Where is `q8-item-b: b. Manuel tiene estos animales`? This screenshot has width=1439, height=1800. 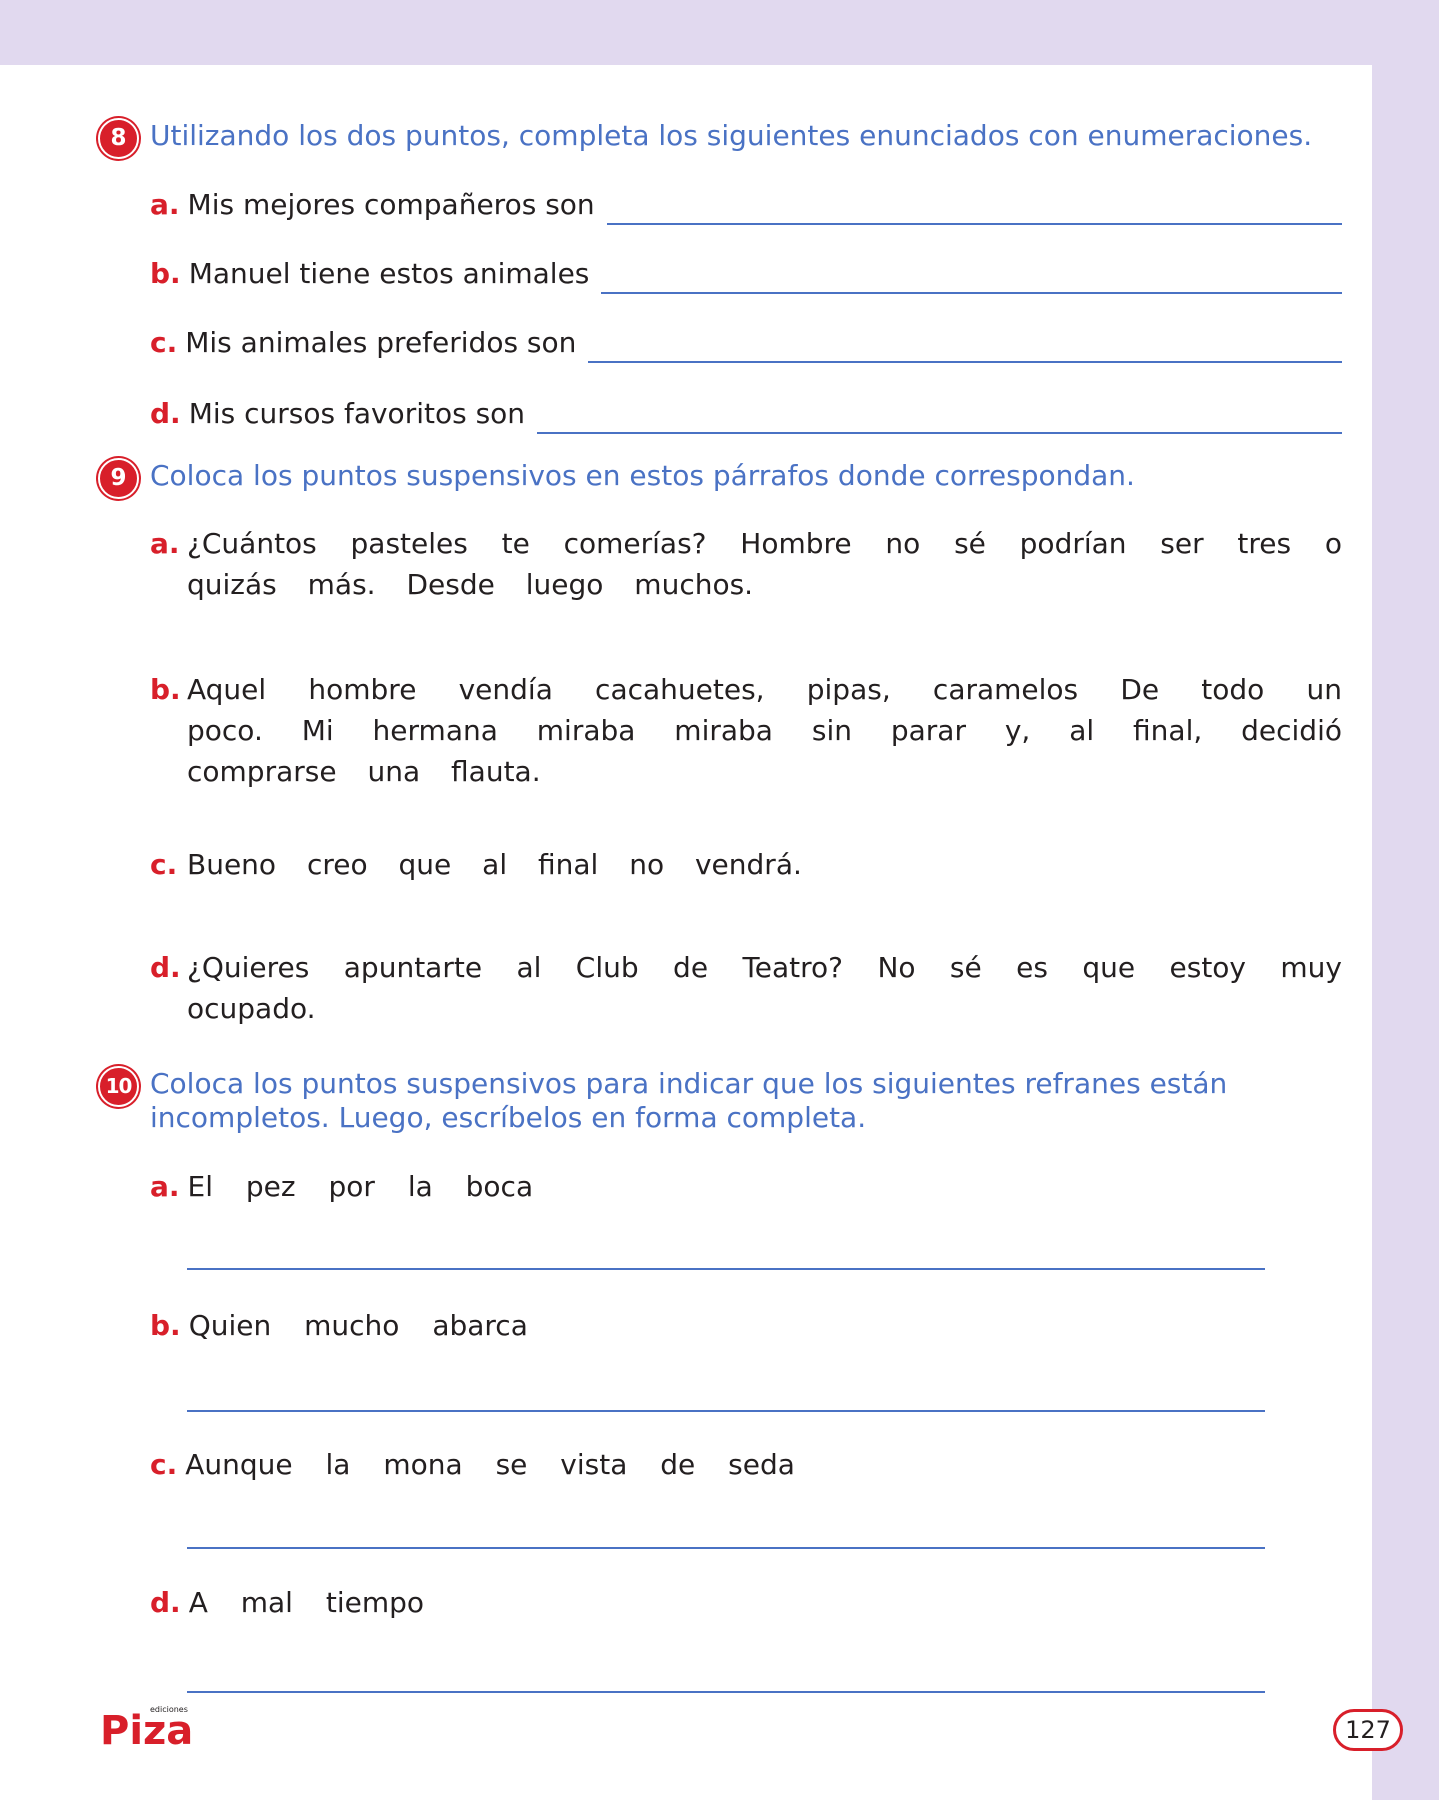
q8-item-b: b. Manuel tiene estos animales is located at coordinates (746, 275).